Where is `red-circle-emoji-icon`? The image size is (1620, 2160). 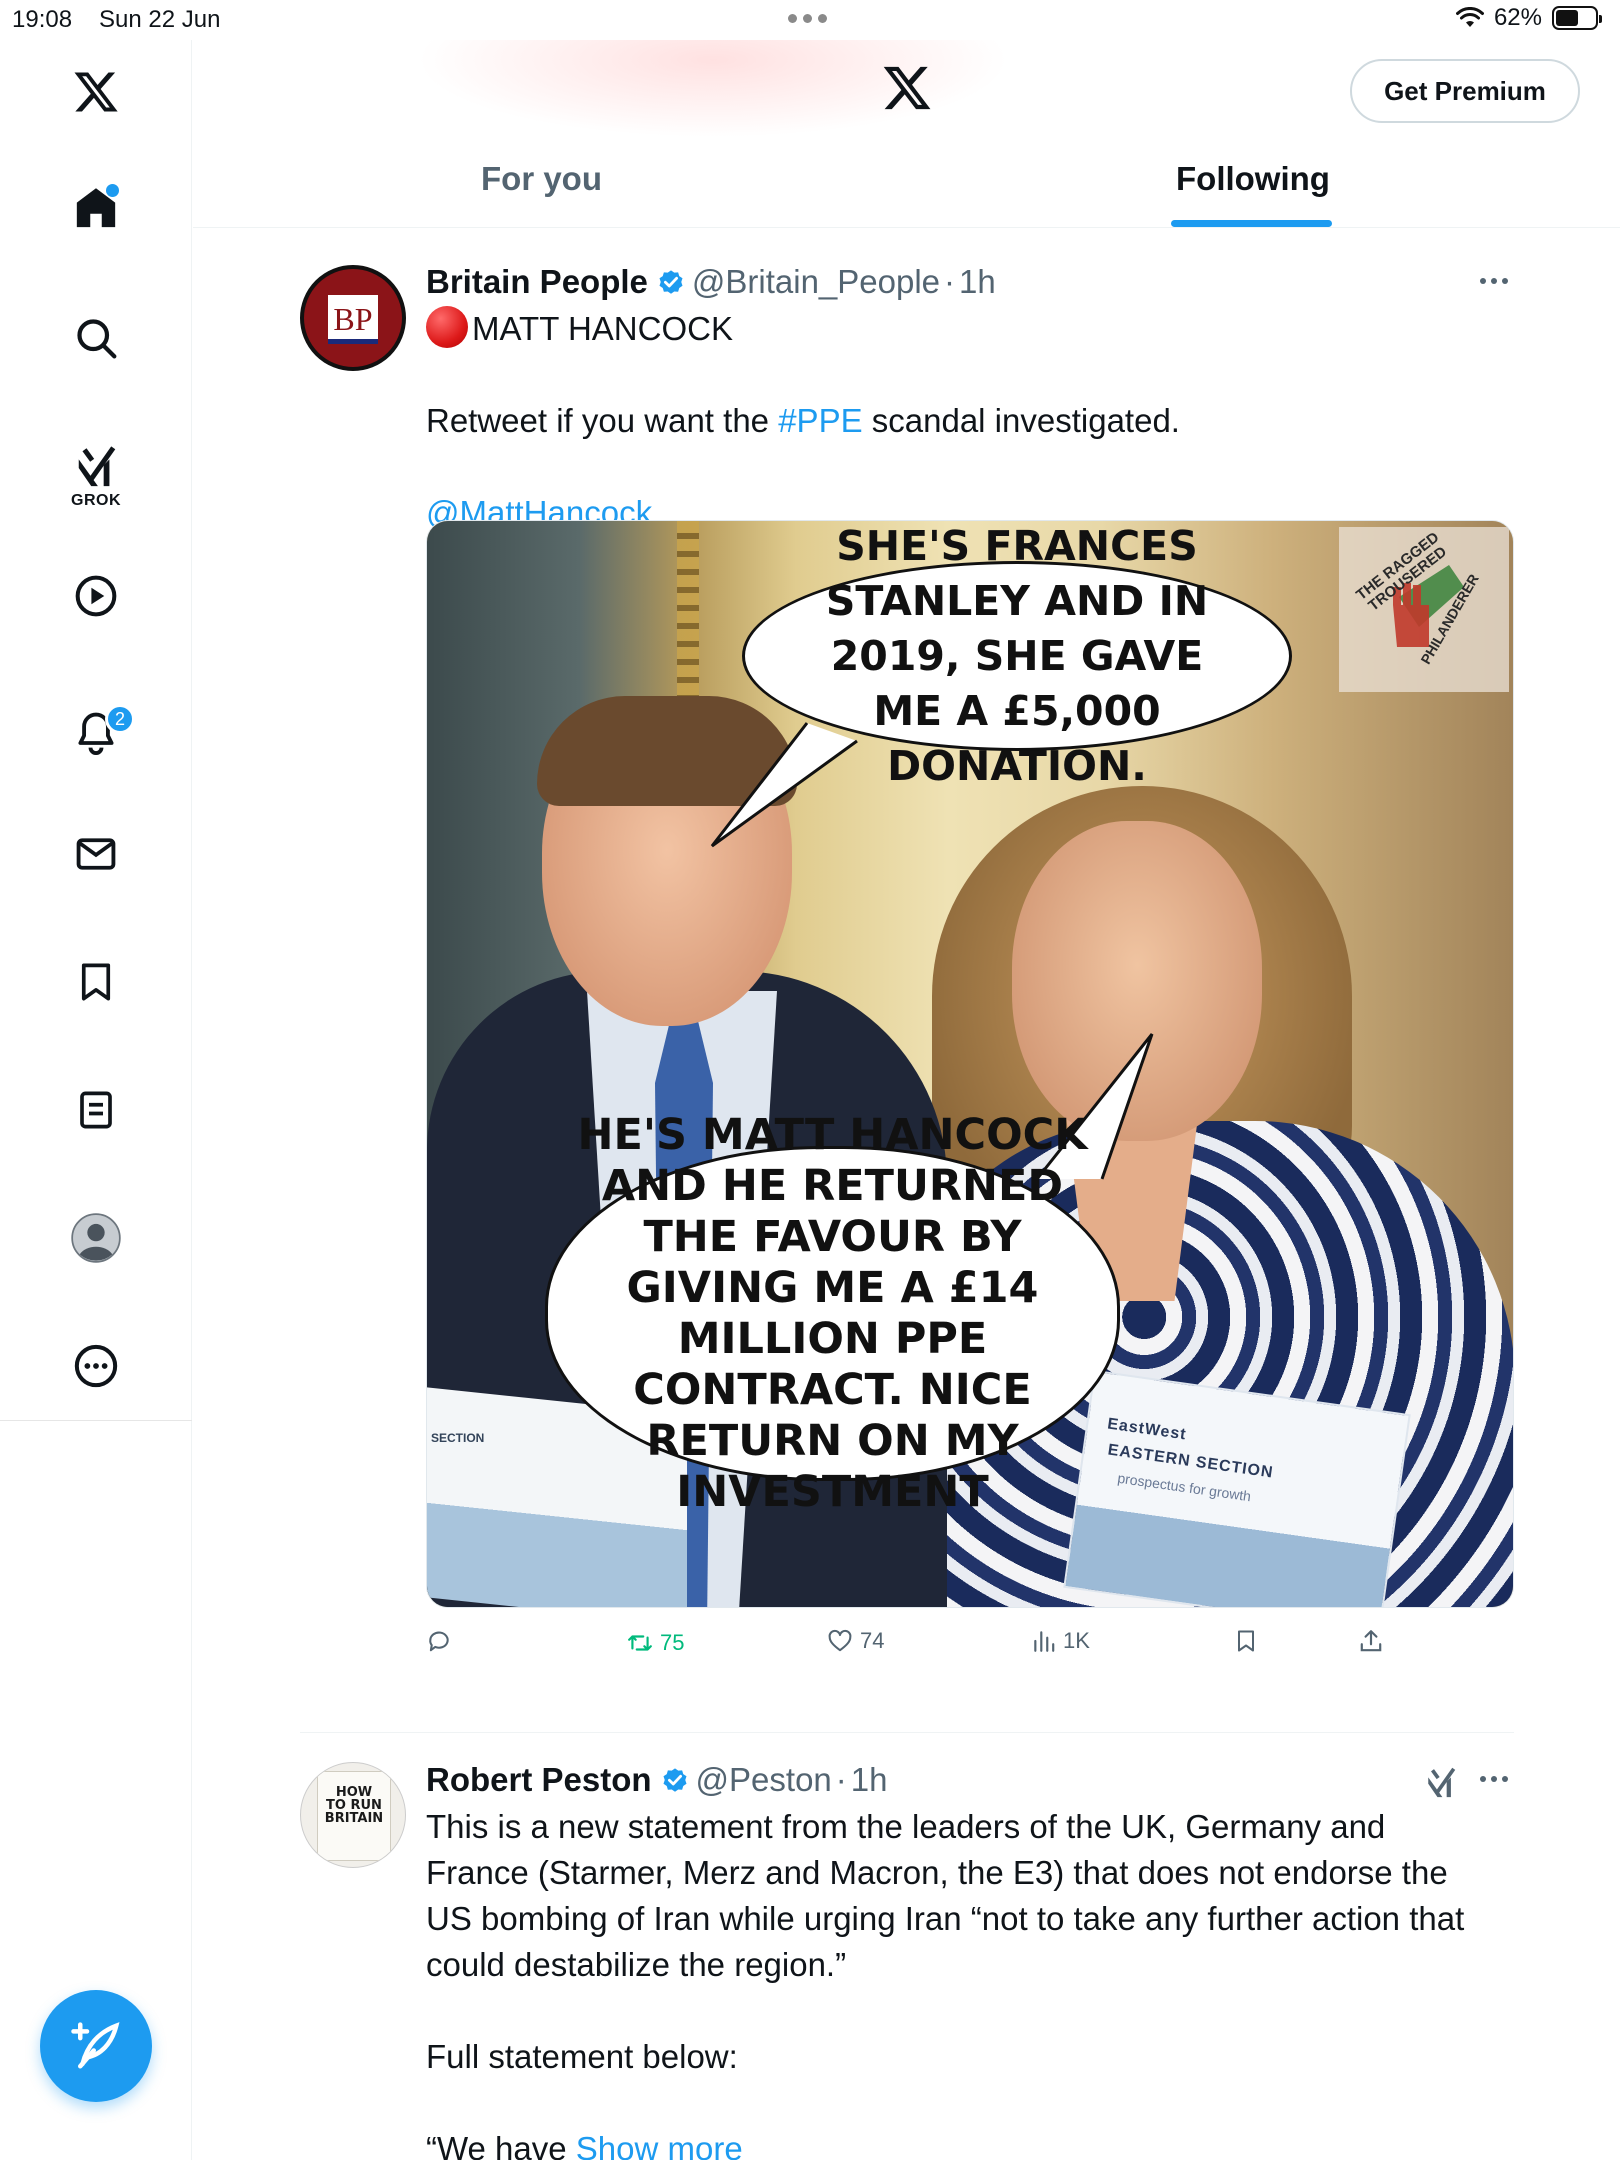 red-circle-emoji-icon is located at coordinates (447, 327).